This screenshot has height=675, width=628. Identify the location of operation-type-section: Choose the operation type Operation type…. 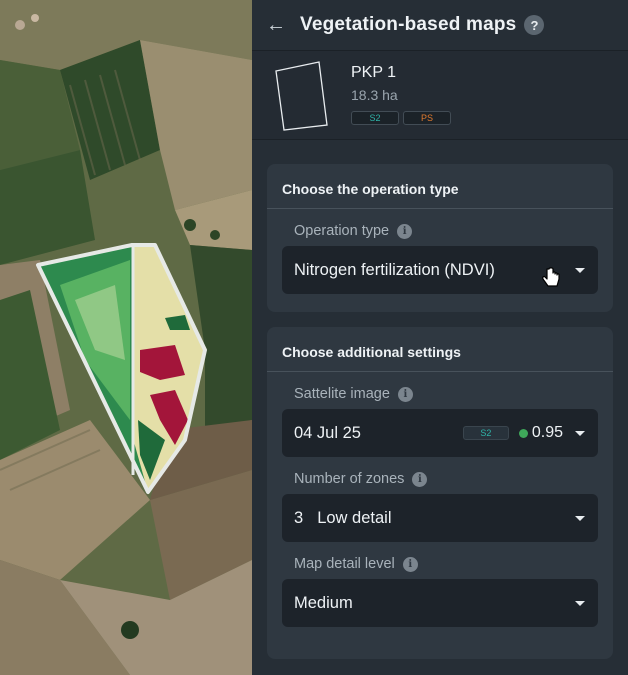
(440, 238).